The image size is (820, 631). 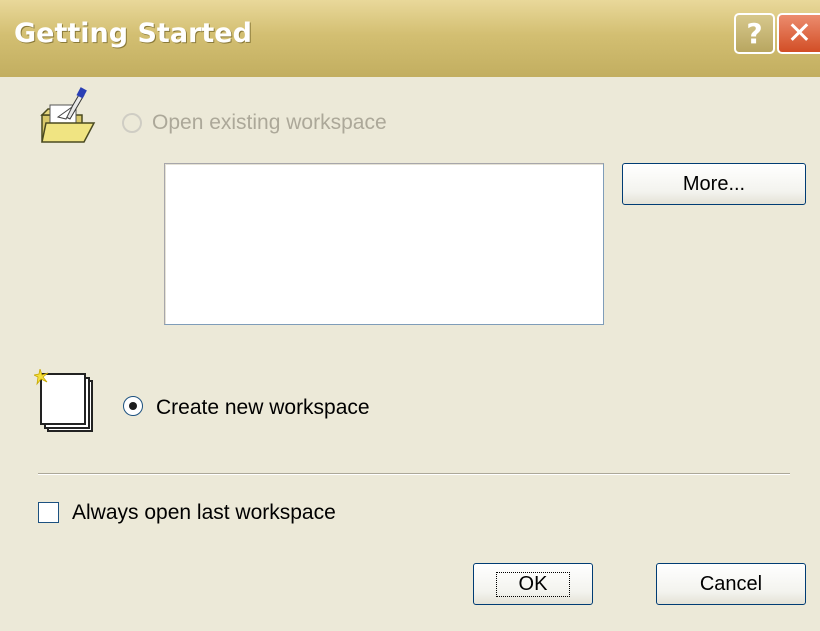 I want to click on radio-selected-dot, so click(x=133, y=406).